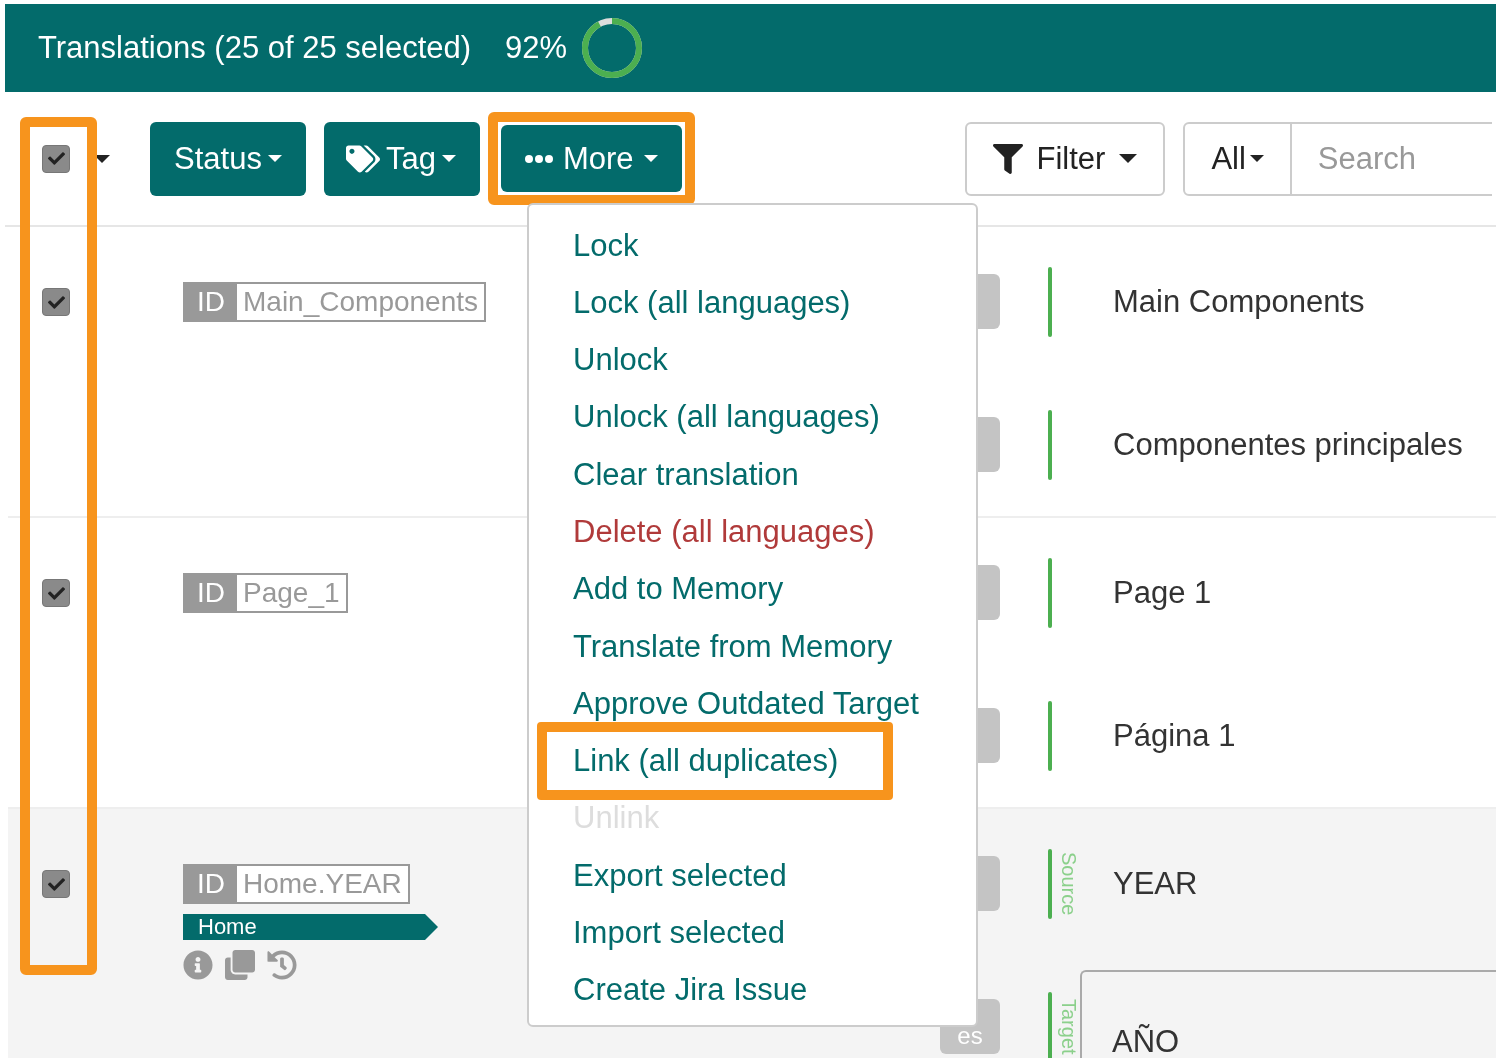 The width and height of the screenshot is (1496, 1058). I want to click on string-text: Componentes principales, so click(1288, 444).